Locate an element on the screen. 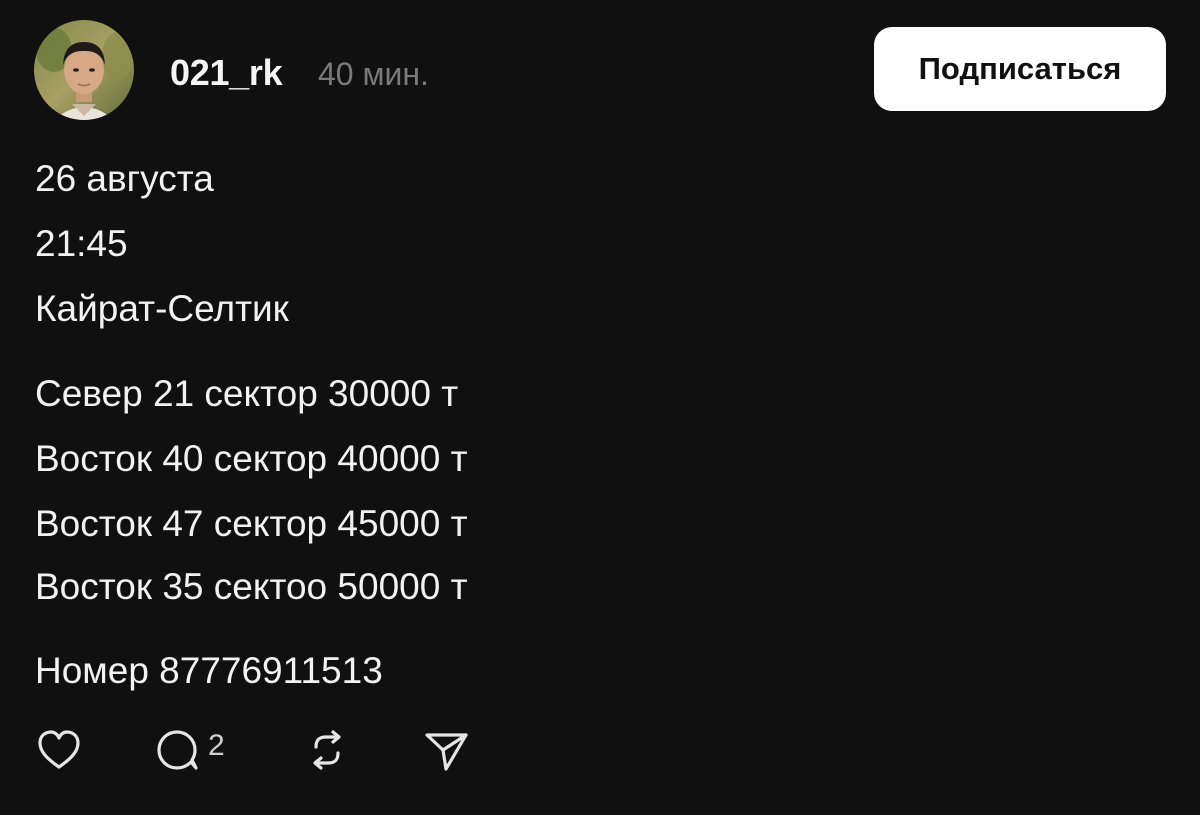 The image size is (1200, 815). avatar is located at coordinates (84, 70).